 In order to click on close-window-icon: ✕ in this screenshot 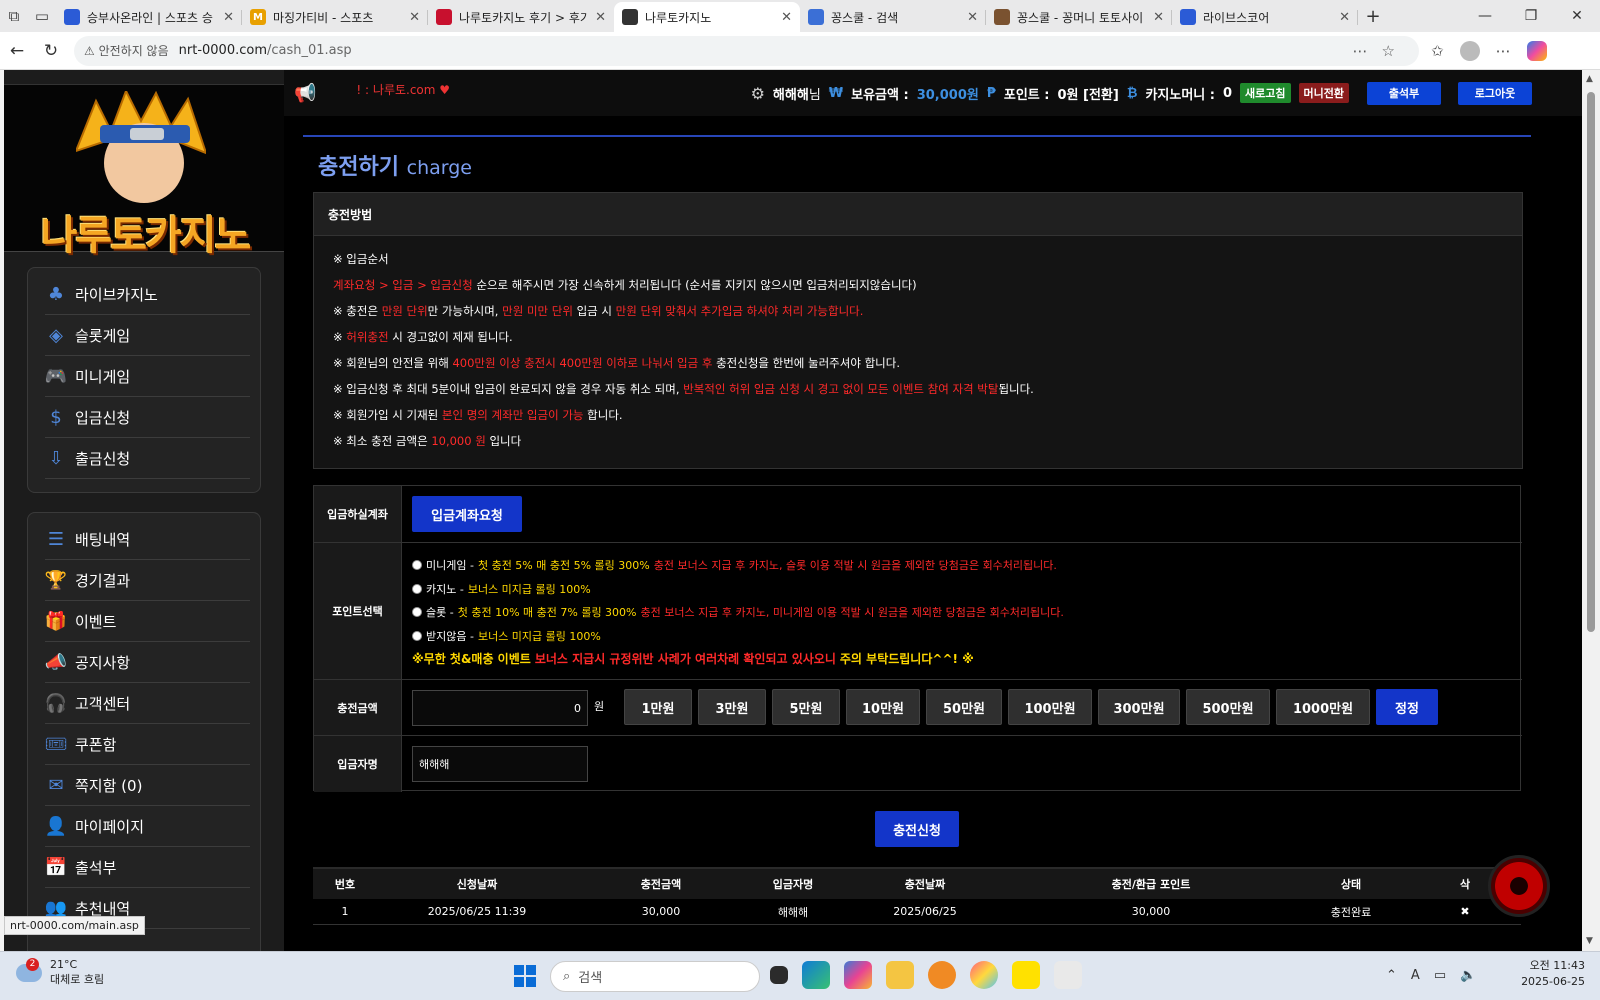, I will do `click(1577, 16)`.